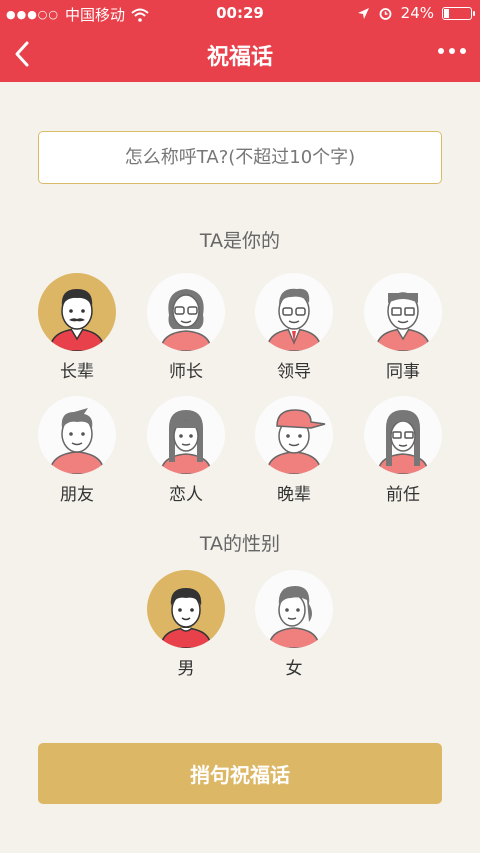 This screenshot has height=853, width=480. I want to click on gender-male: 男, so click(186, 624).